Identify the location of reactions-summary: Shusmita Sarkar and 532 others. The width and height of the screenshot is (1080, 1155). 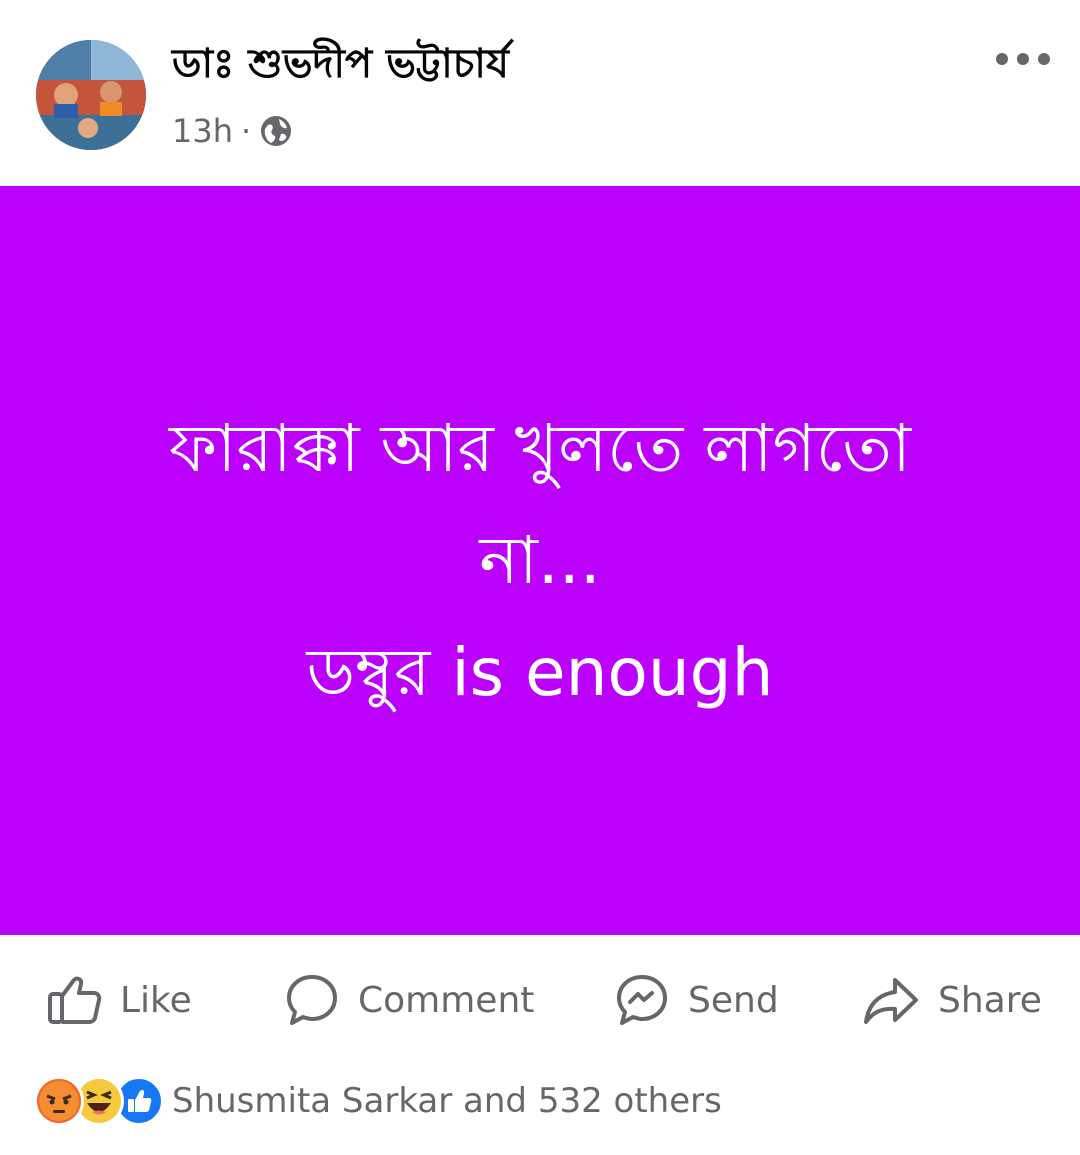
(378, 1101).